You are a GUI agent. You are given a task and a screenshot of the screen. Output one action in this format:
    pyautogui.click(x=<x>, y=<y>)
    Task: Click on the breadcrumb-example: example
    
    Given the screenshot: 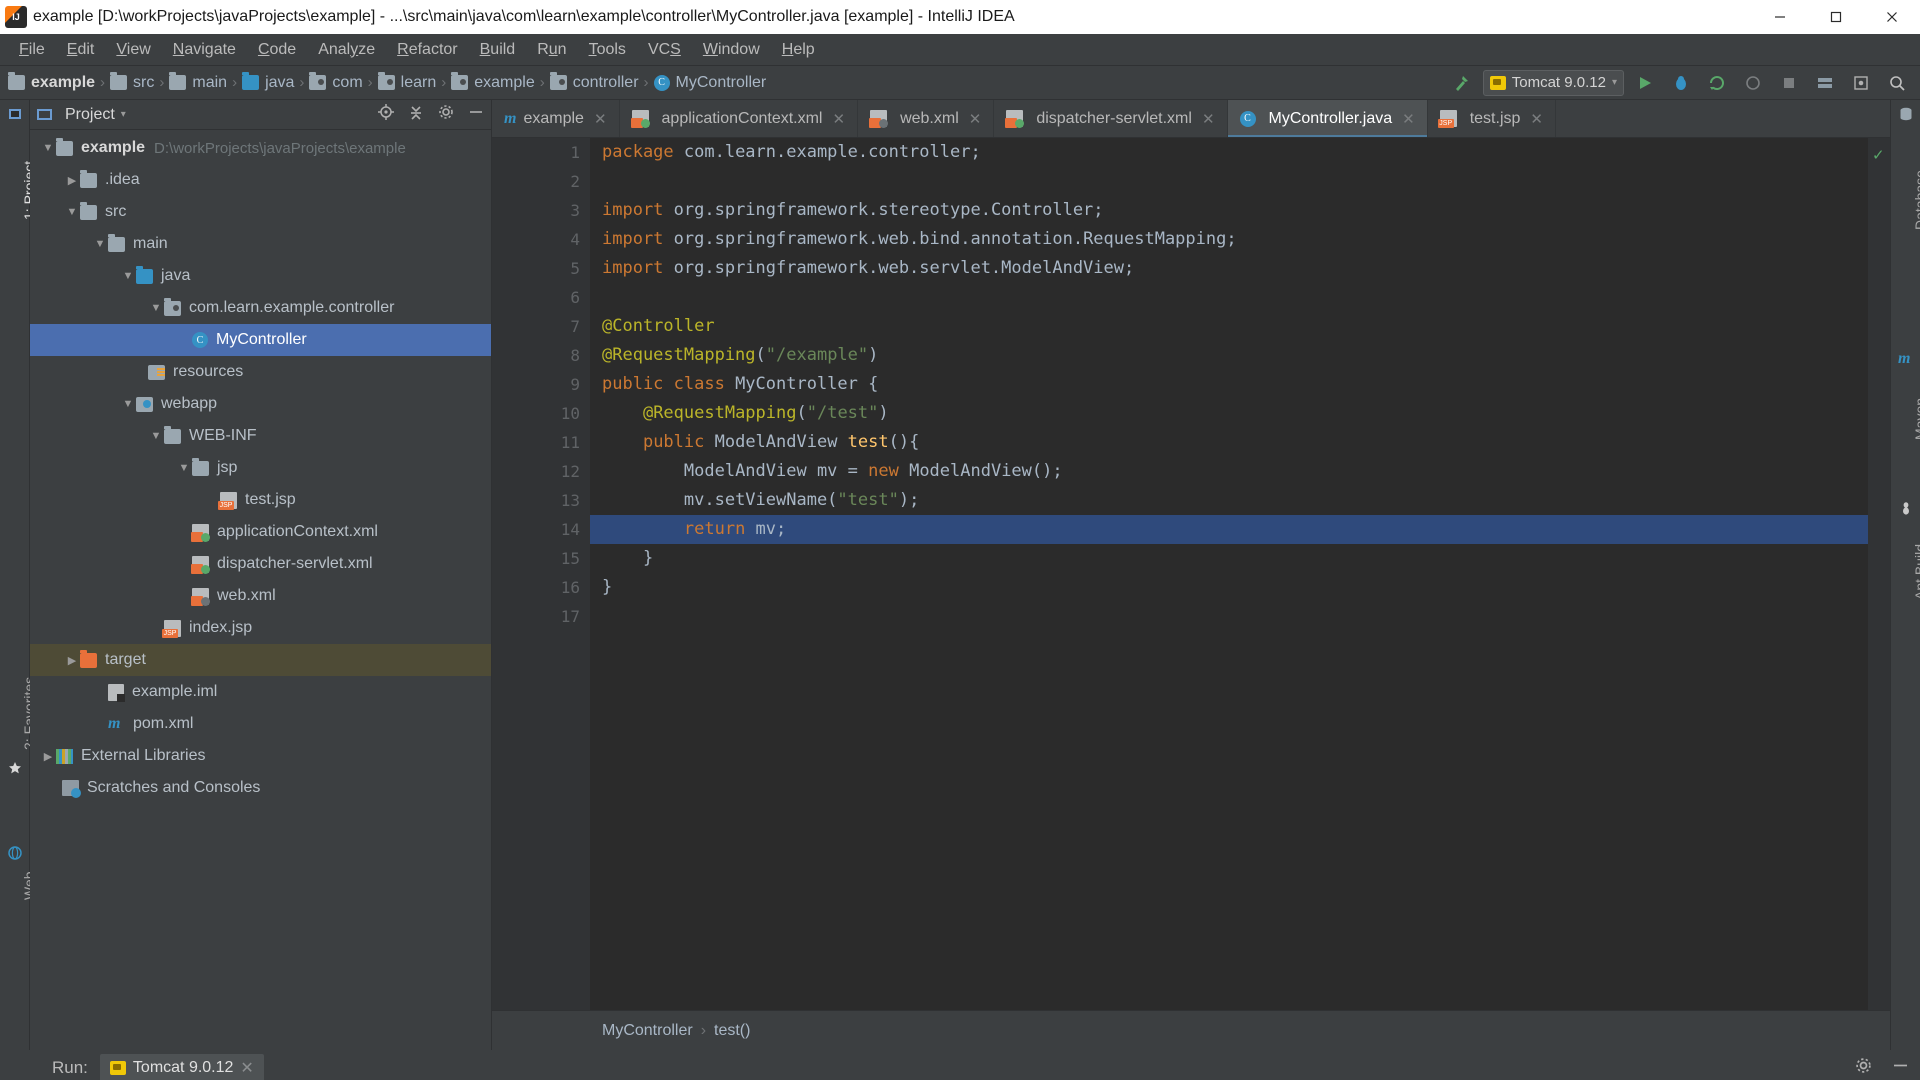 What is the action you would take?
    pyautogui.click(x=51, y=82)
    